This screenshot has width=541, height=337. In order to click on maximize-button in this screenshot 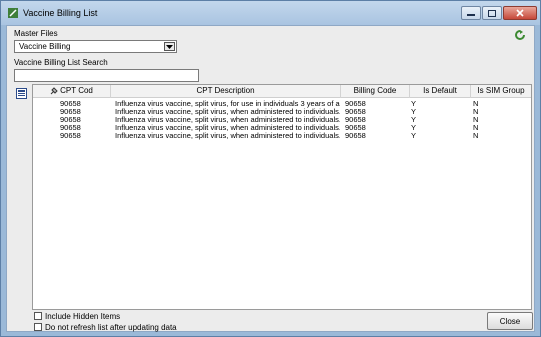, I will do `click(492, 13)`.